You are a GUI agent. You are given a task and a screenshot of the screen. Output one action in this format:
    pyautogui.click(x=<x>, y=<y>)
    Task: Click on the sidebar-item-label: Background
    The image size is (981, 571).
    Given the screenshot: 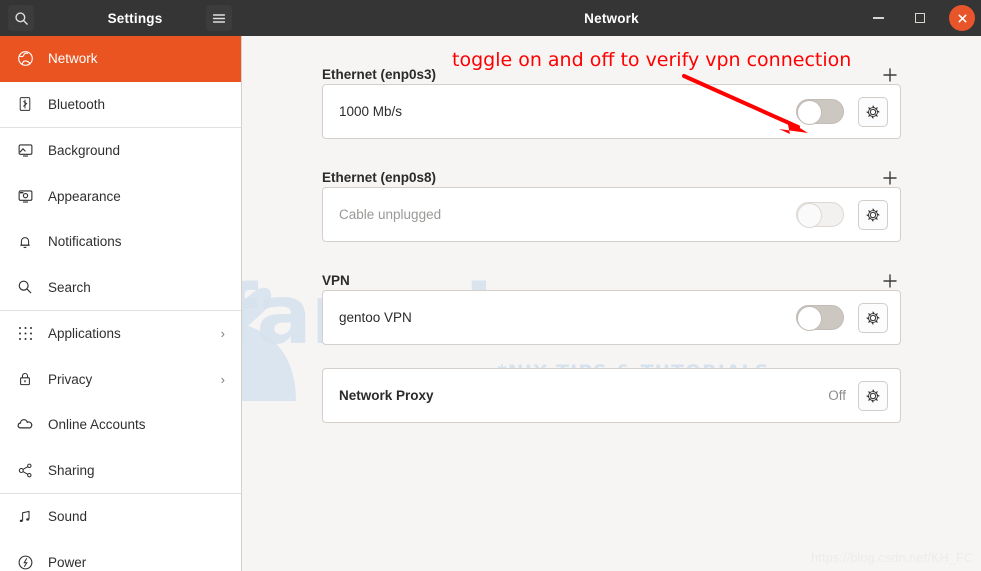 What is the action you would take?
    pyautogui.click(x=84, y=151)
    